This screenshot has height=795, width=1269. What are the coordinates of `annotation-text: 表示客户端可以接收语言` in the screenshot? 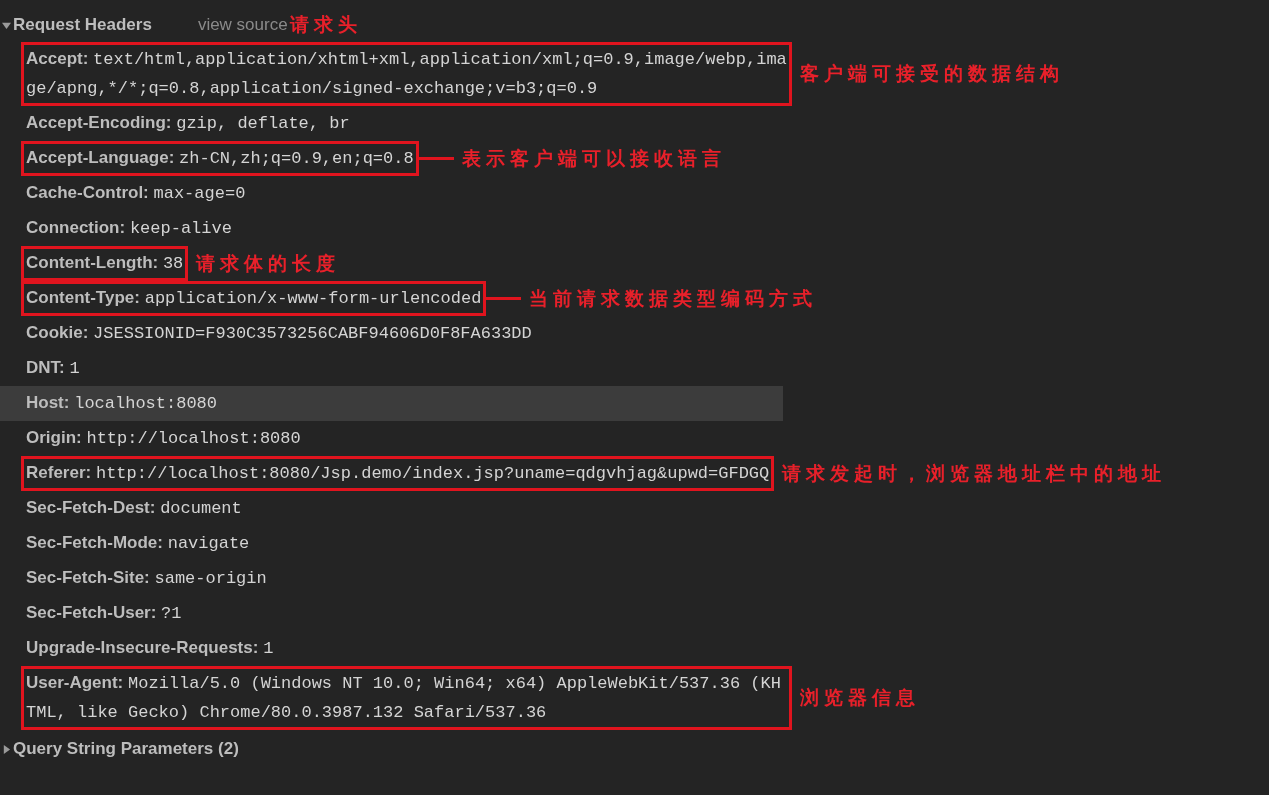 It's located at (593, 158).